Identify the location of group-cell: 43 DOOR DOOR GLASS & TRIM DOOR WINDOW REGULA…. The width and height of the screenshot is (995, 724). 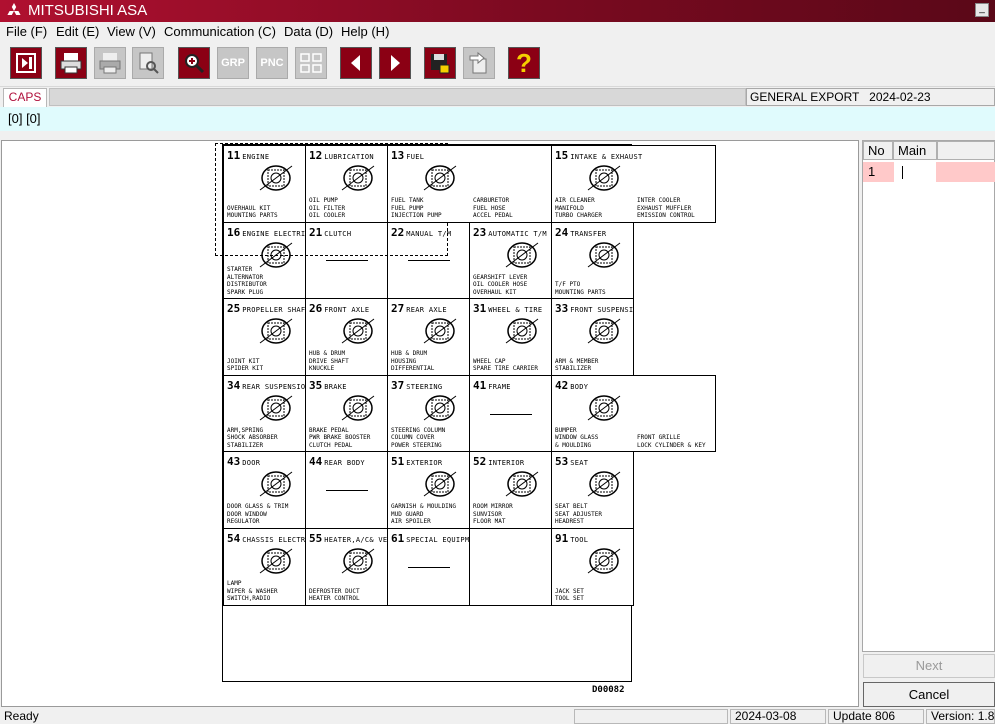
(264, 490).